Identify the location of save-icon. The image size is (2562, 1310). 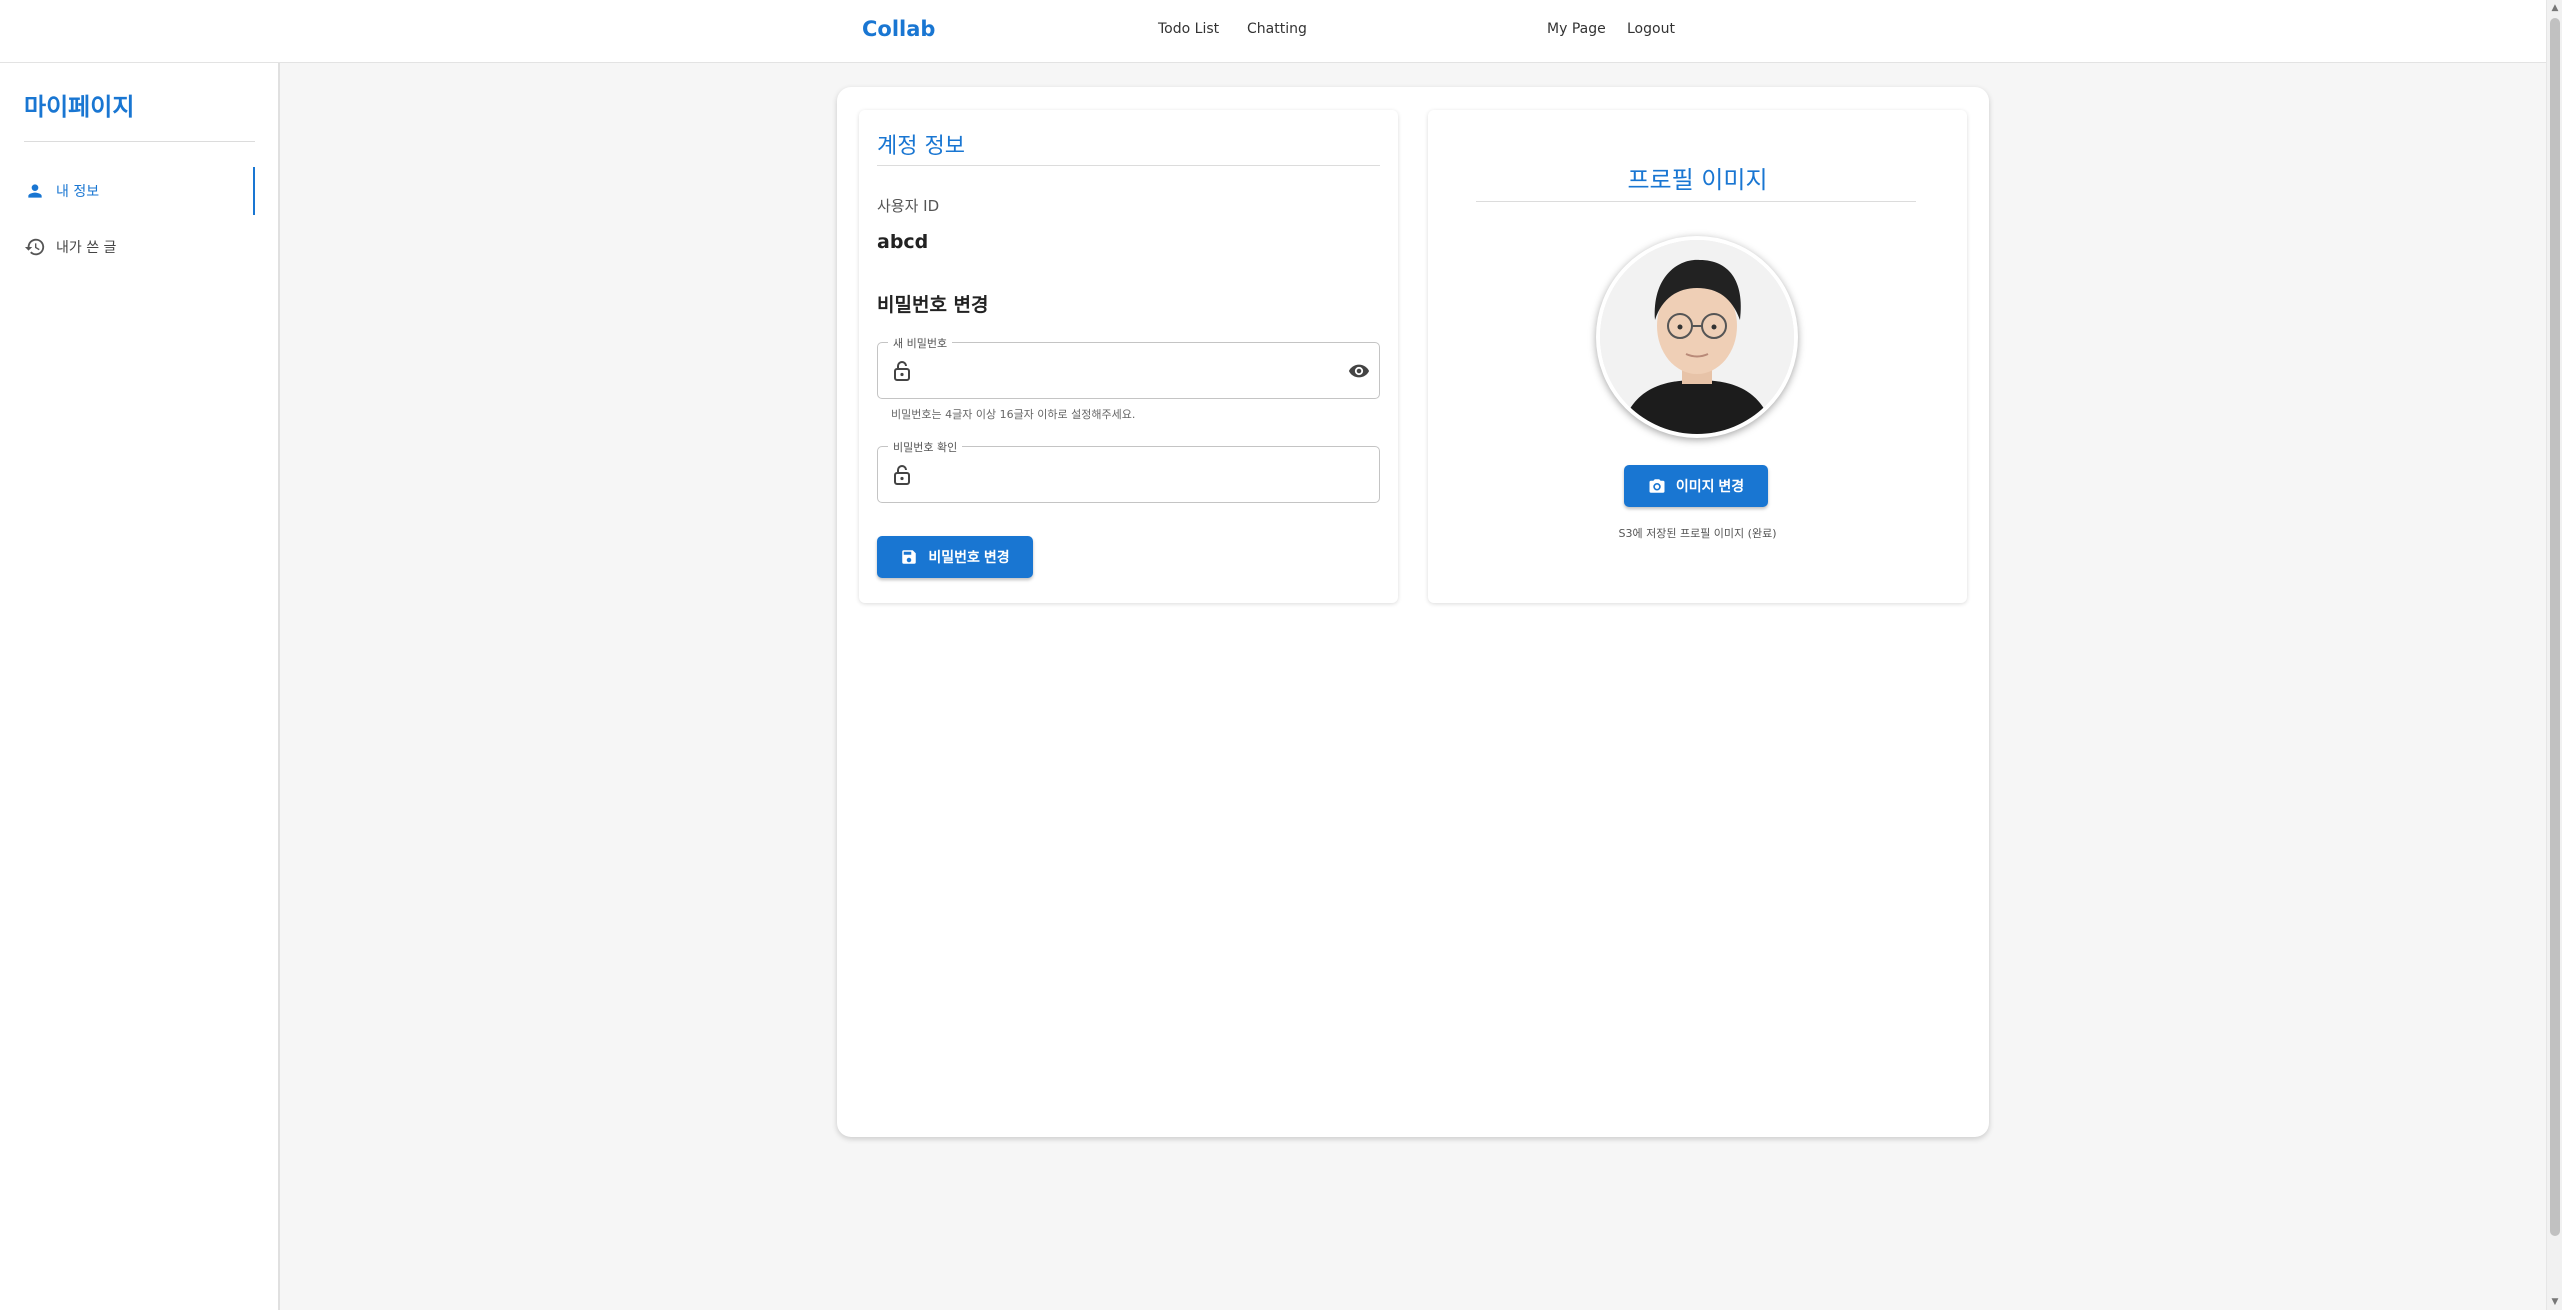
(909, 557).